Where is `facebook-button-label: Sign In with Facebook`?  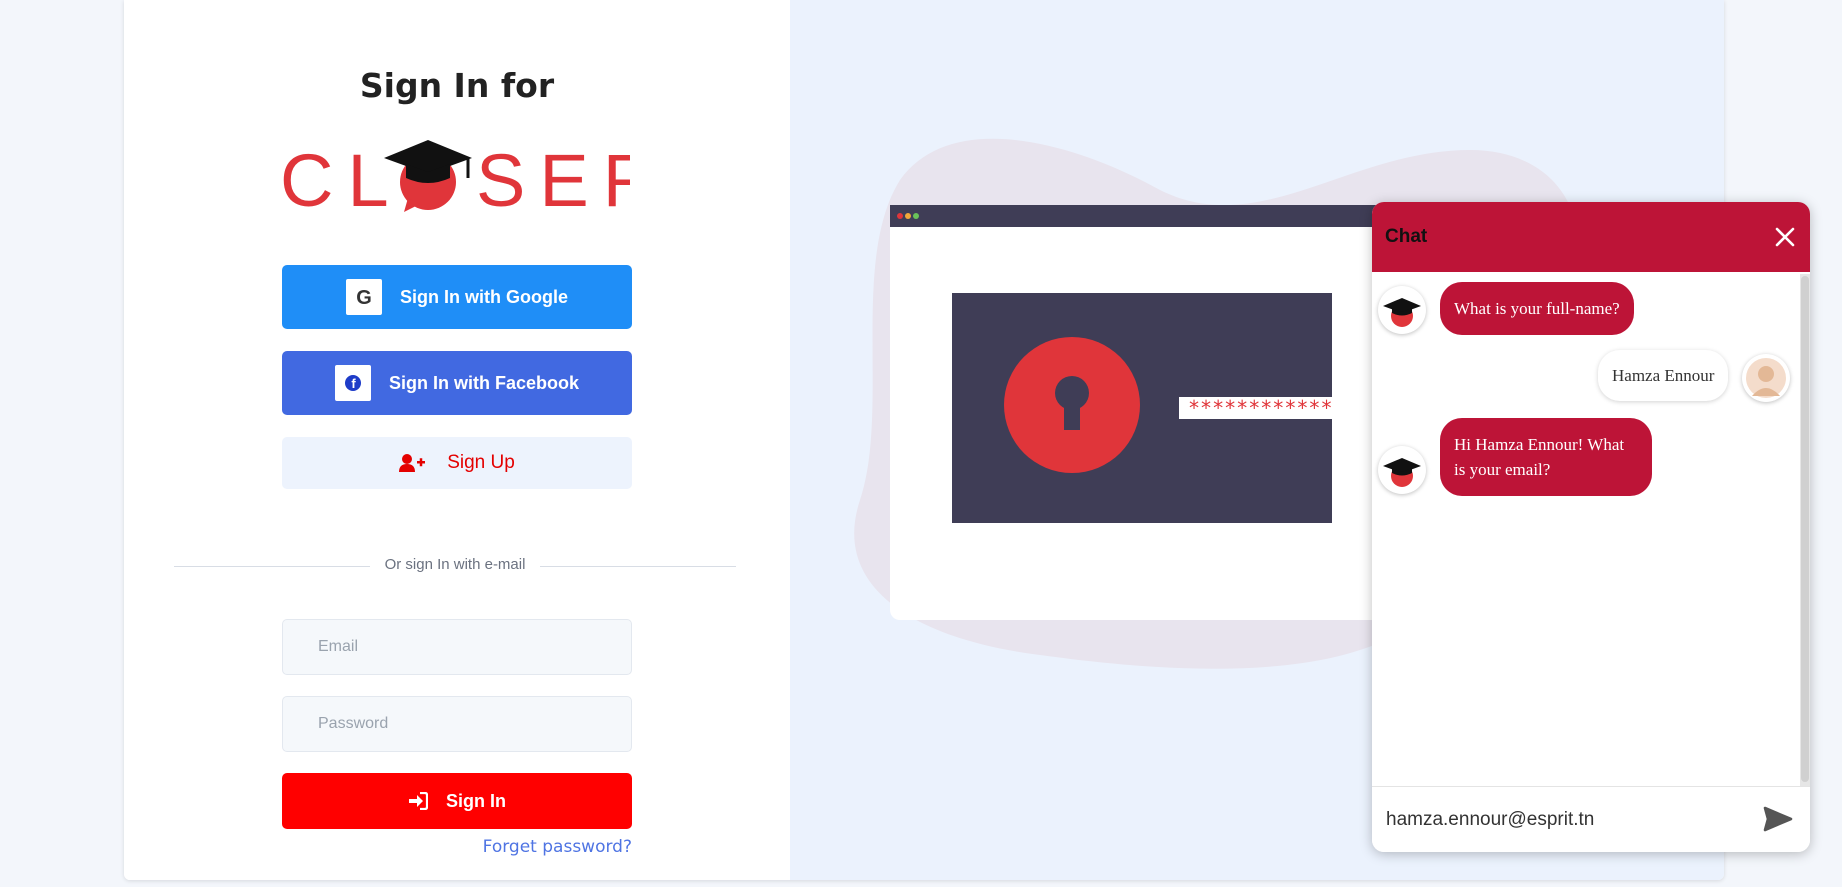
facebook-button-label: Sign In with Facebook is located at coordinates (483, 382).